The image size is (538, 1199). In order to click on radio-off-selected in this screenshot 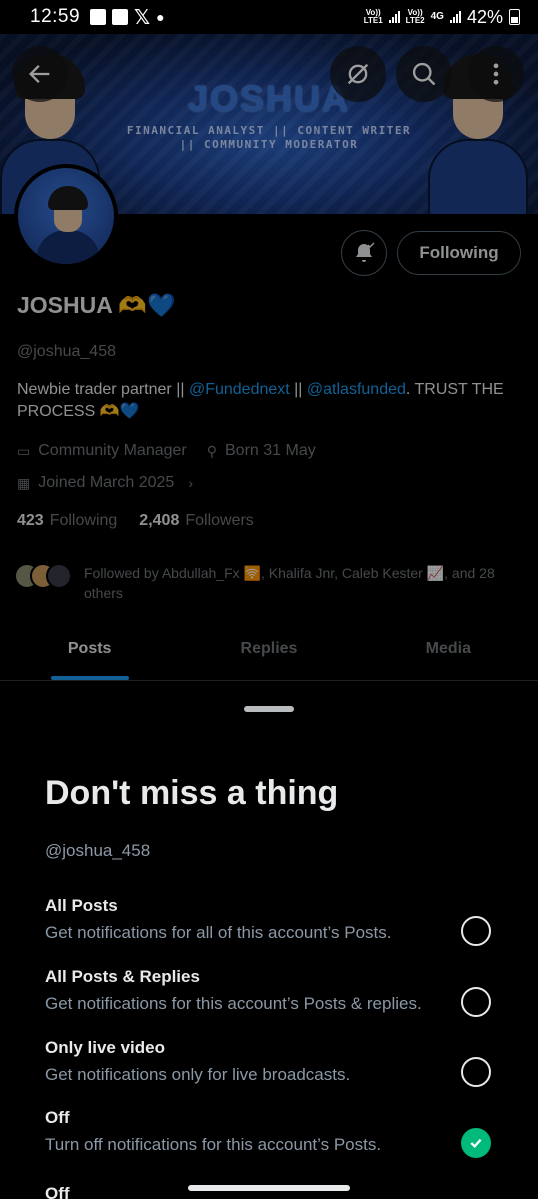, I will do `click(476, 1143)`.